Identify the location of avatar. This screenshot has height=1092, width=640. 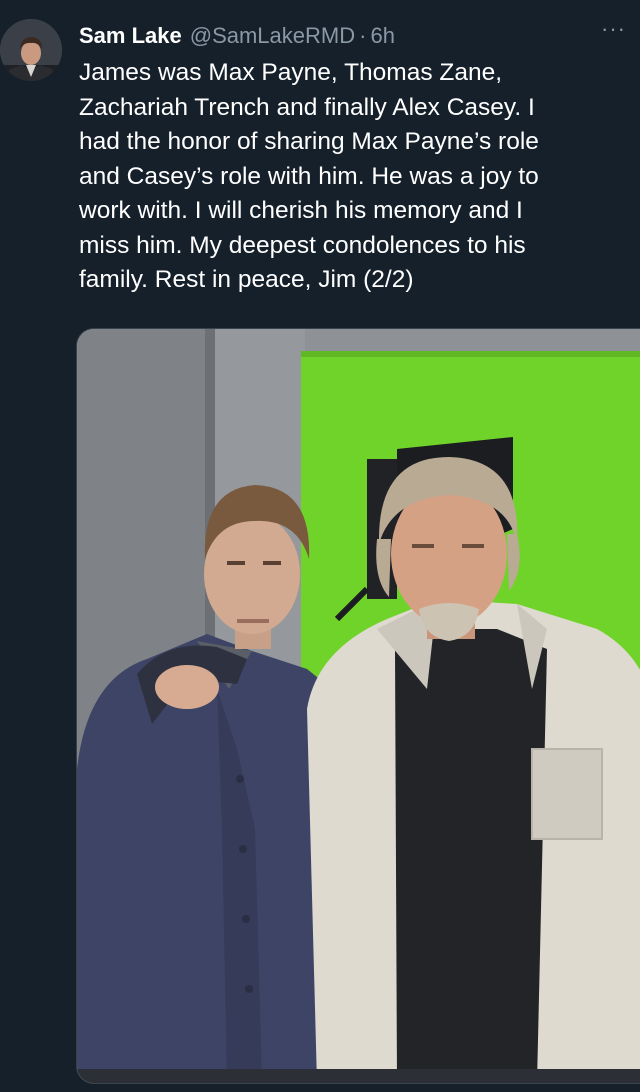
(31, 50).